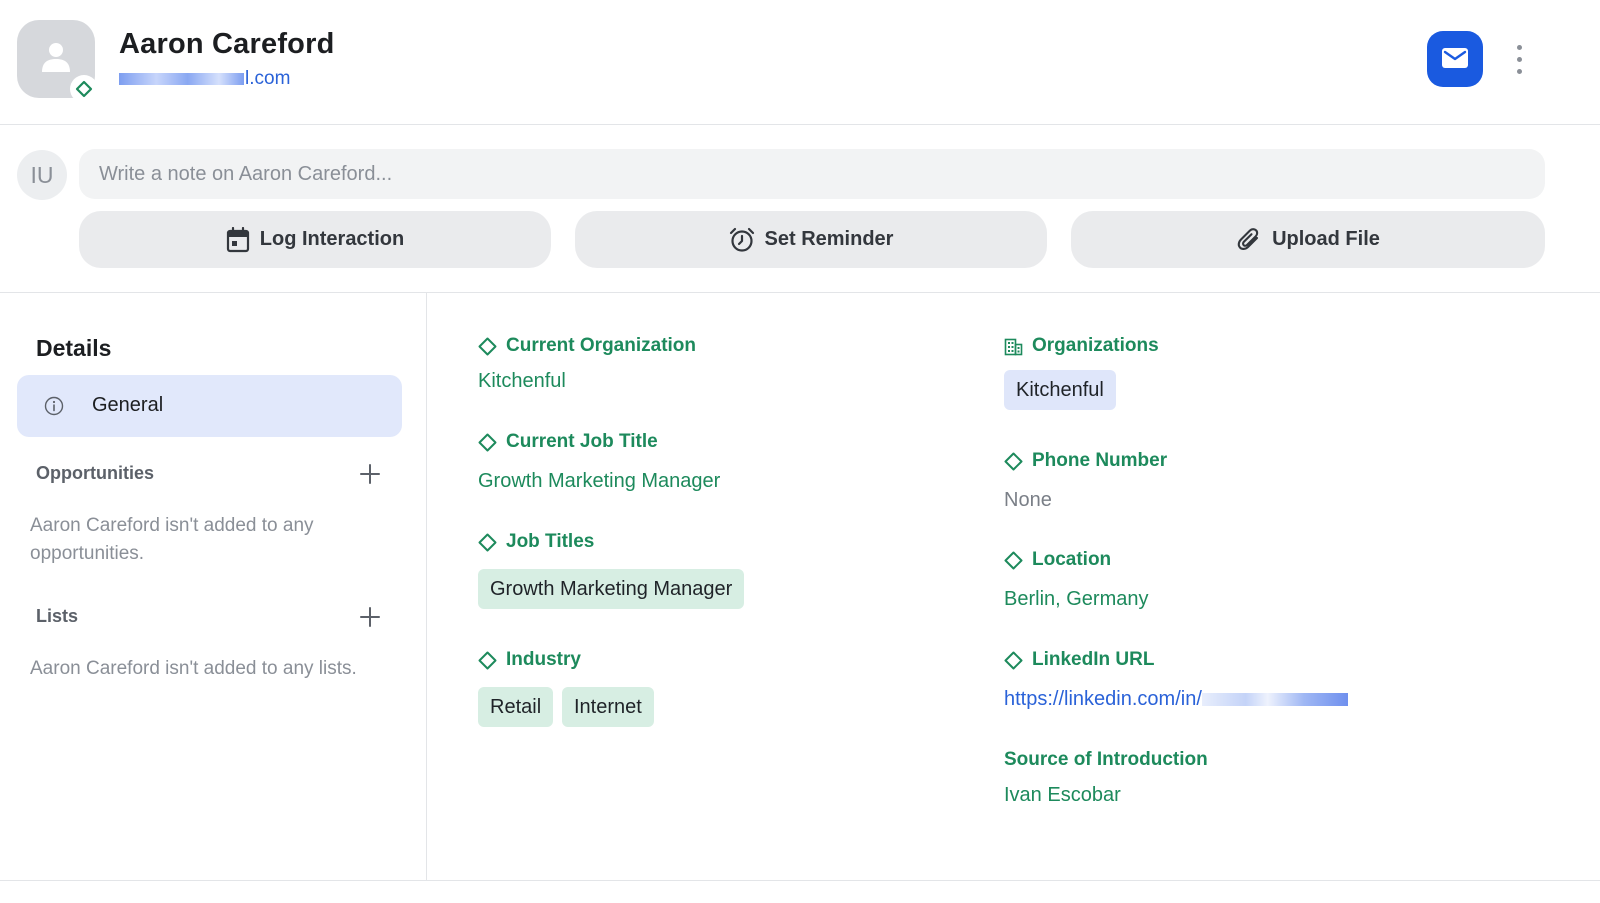  Describe the element at coordinates (1072, 559) in the screenshot. I see `field-label-text: Location` at that location.